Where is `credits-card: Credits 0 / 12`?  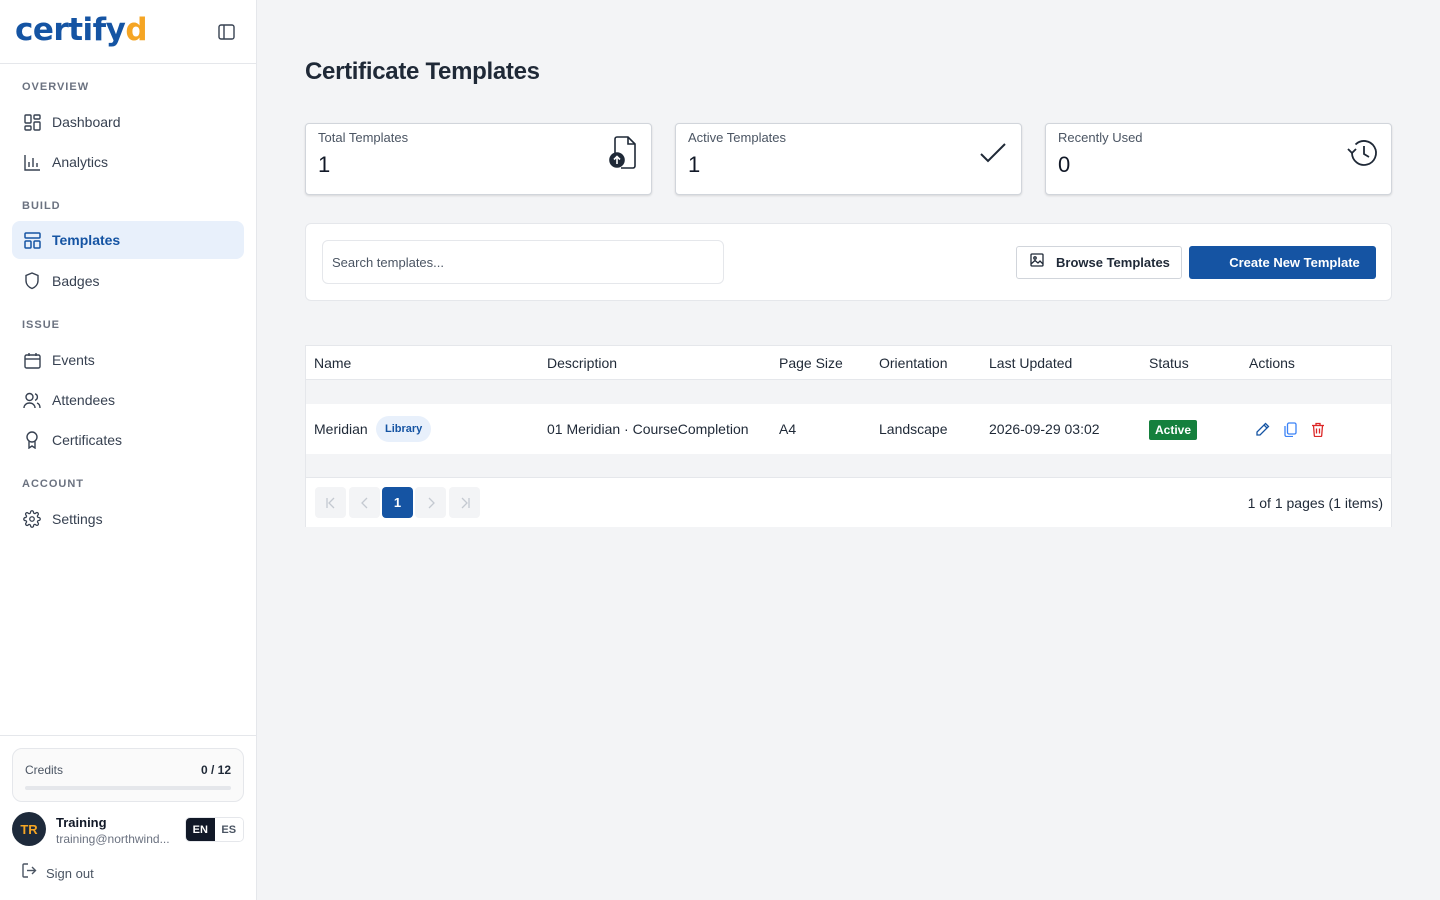 credits-card: Credits 0 / 12 is located at coordinates (128, 775).